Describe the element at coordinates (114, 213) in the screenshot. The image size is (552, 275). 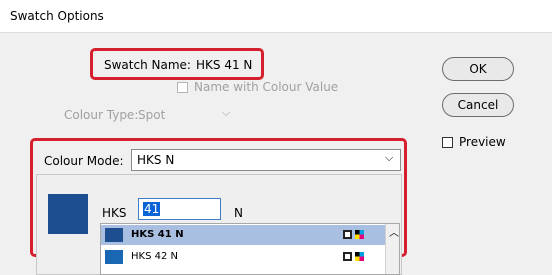
I see `hks-prefix-label: HKS` at that location.